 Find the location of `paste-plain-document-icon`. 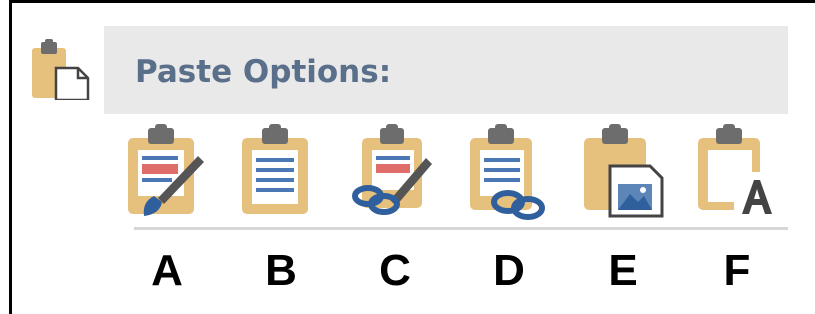

paste-plain-document-icon is located at coordinates (275, 169).